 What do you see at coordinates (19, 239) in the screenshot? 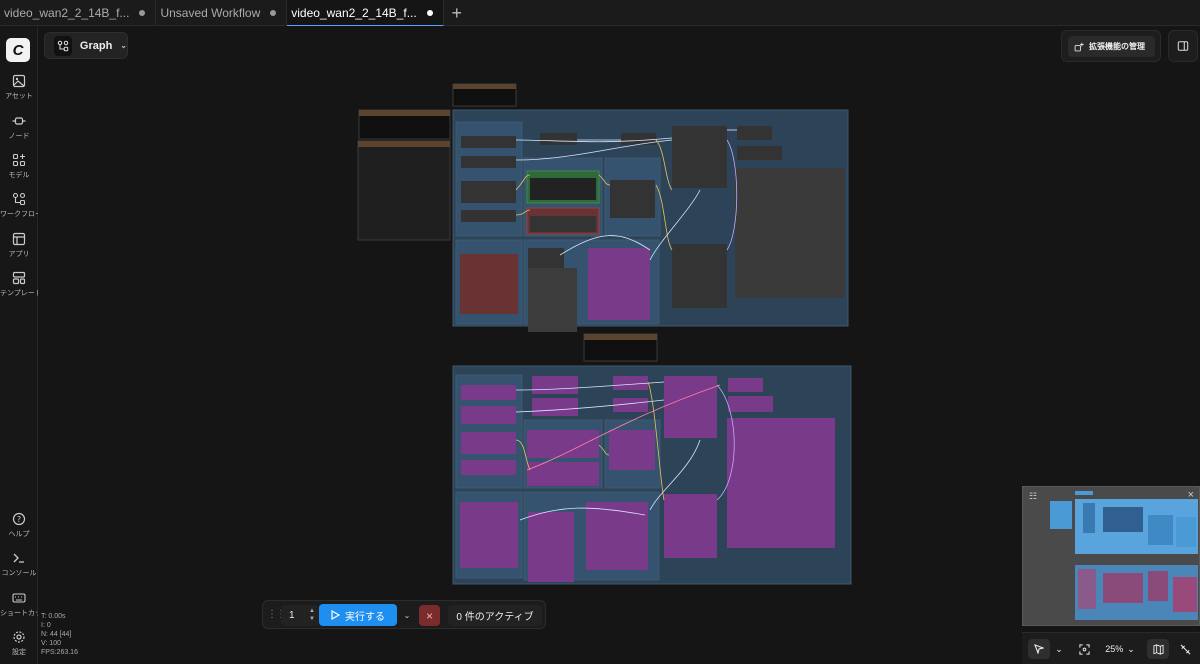
I see `app-icon` at bounding box center [19, 239].